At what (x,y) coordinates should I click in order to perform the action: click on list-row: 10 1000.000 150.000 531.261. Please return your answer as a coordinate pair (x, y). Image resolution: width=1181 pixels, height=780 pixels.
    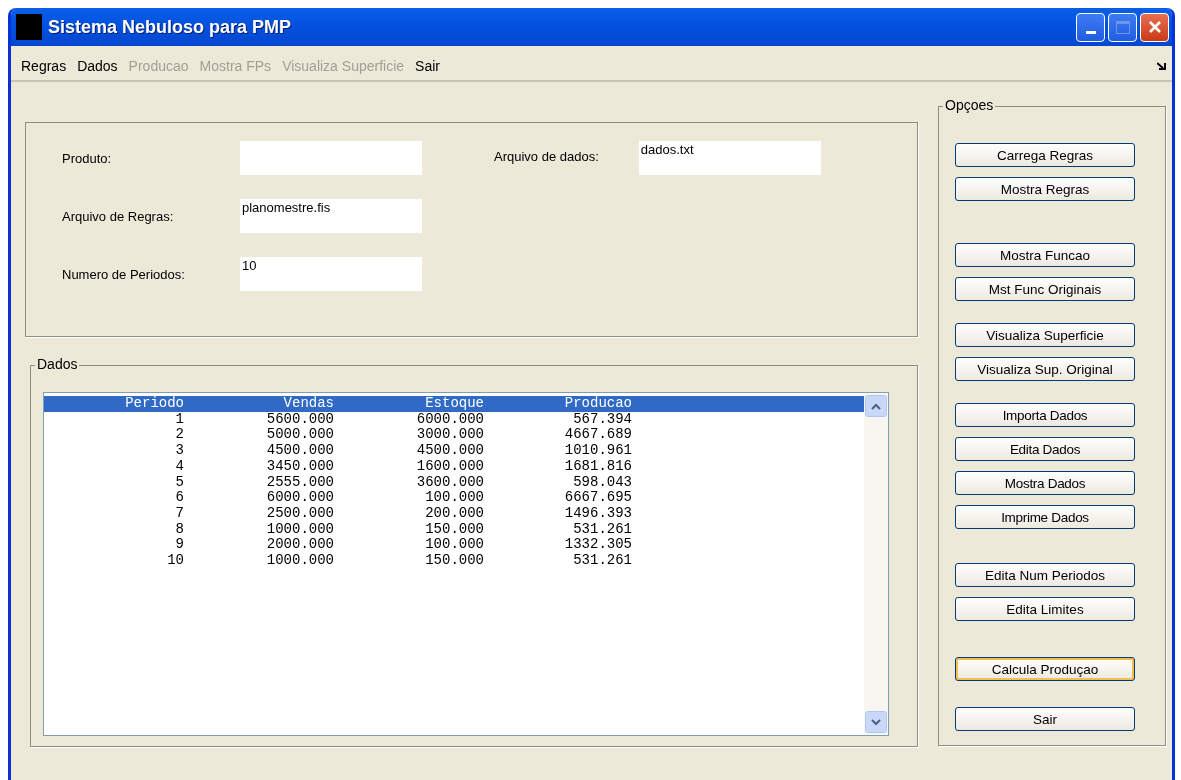
    Looking at the image, I should click on (454, 561).